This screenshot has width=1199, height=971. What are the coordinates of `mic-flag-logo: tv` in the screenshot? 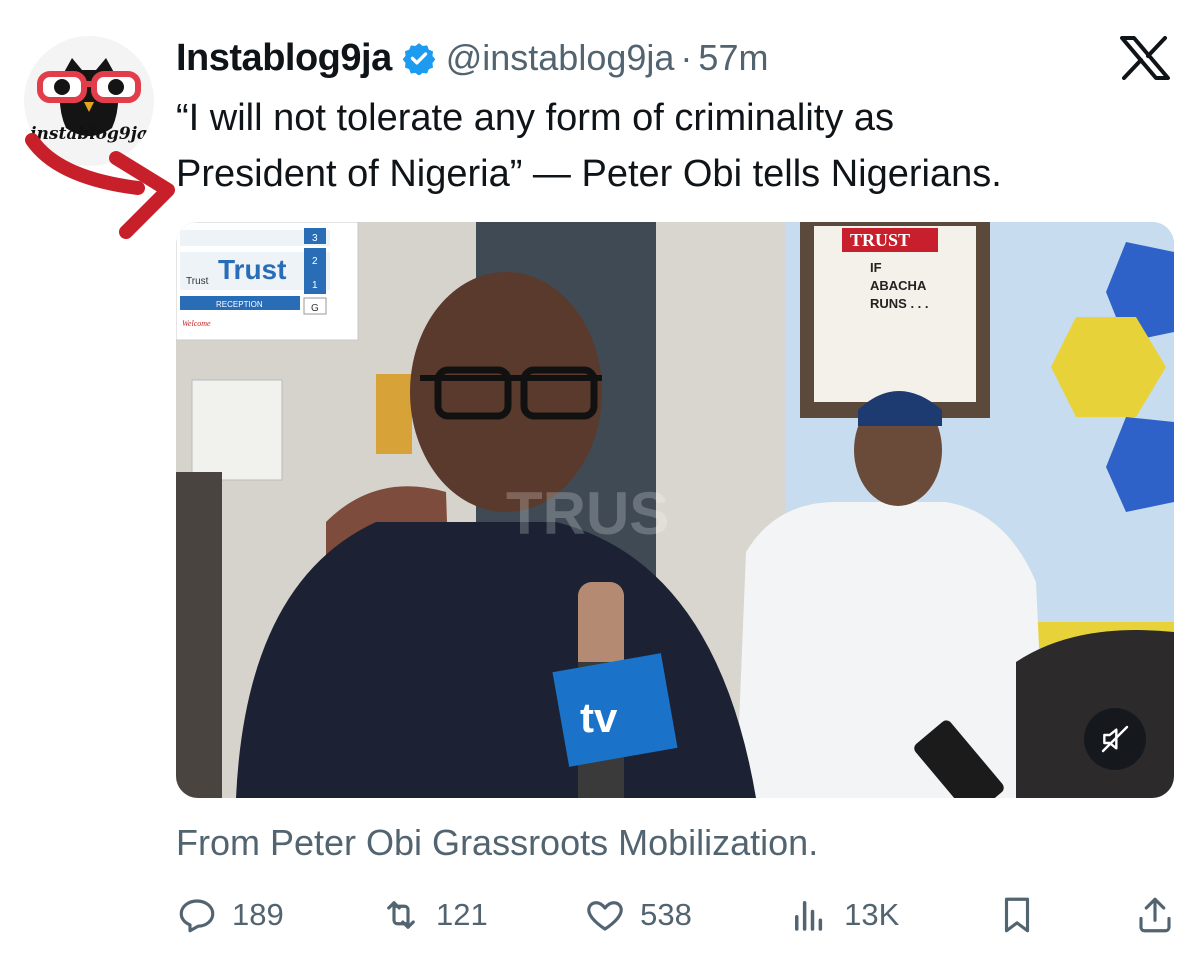 It's located at (599, 717).